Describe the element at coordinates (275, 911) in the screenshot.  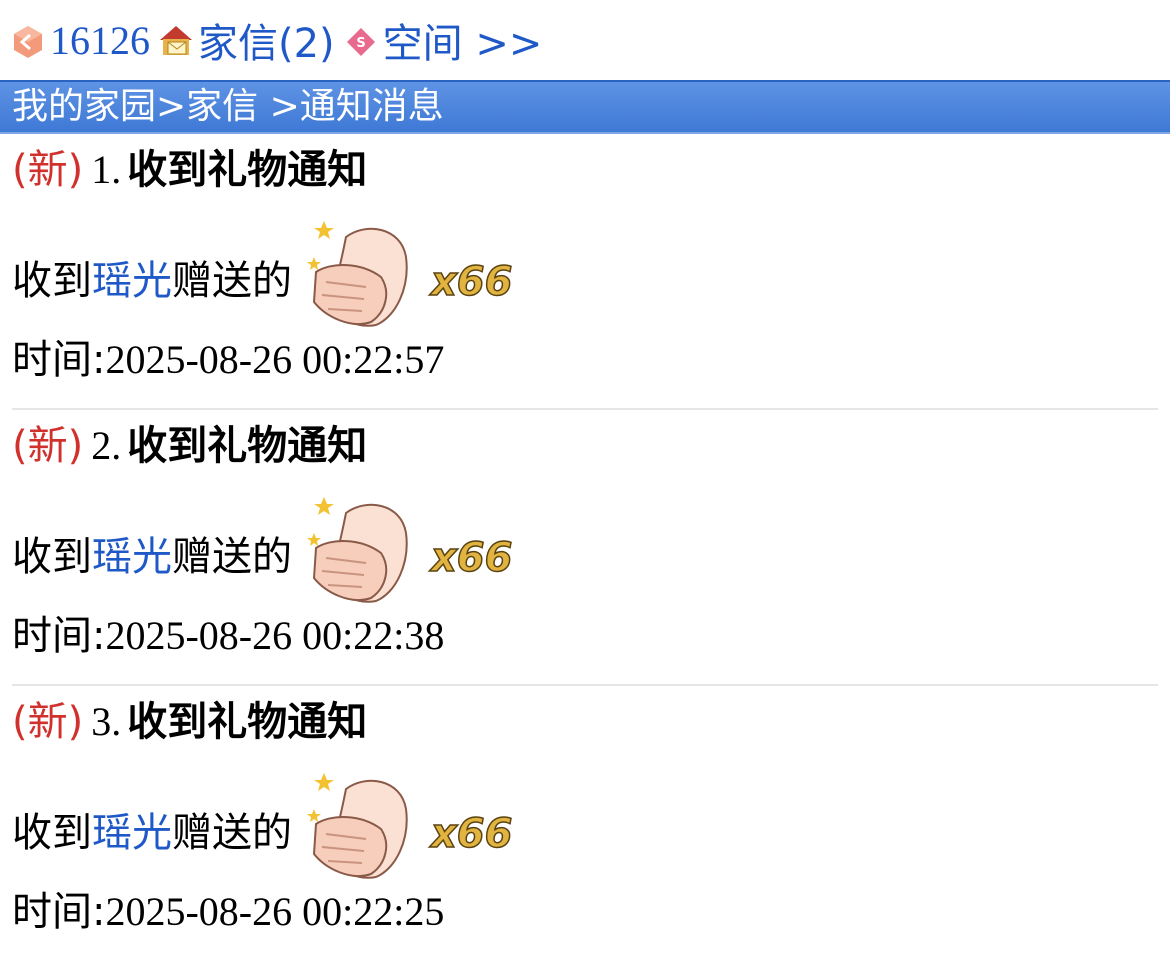
I see `time-value: 2025-08-26 00:22:25` at that location.